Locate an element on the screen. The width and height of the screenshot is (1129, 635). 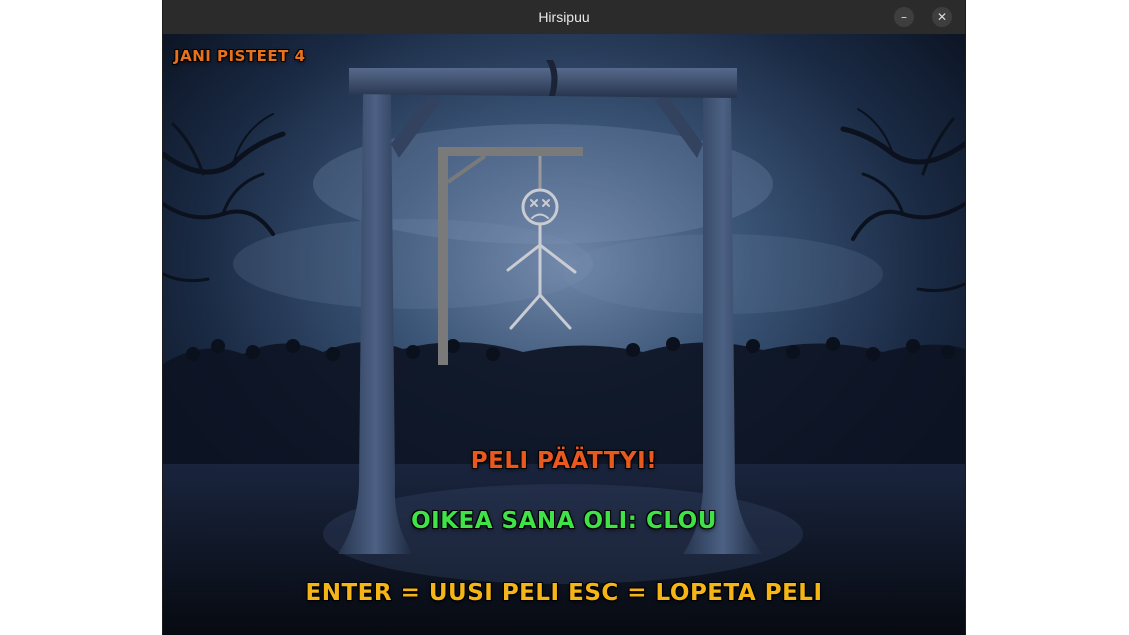
game-over-message: PELI PÄÄTTYI! is located at coordinates (564, 461).